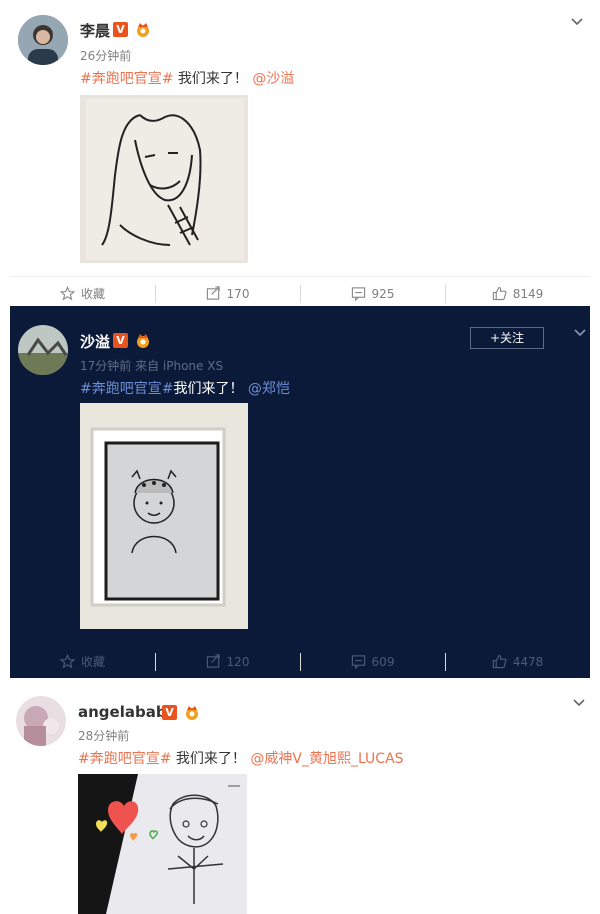 The height and width of the screenshot is (914, 600). Describe the element at coordinates (95, 341) in the screenshot. I see `username: 沙溢` at that location.